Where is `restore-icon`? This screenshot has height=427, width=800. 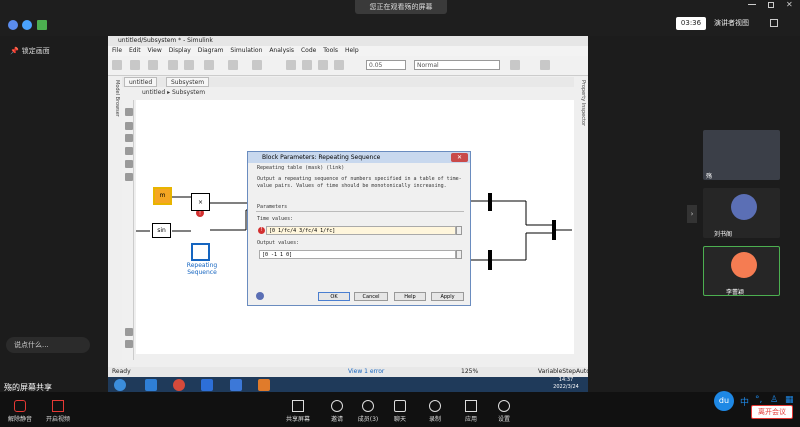 restore-icon is located at coordinates (771, 5).